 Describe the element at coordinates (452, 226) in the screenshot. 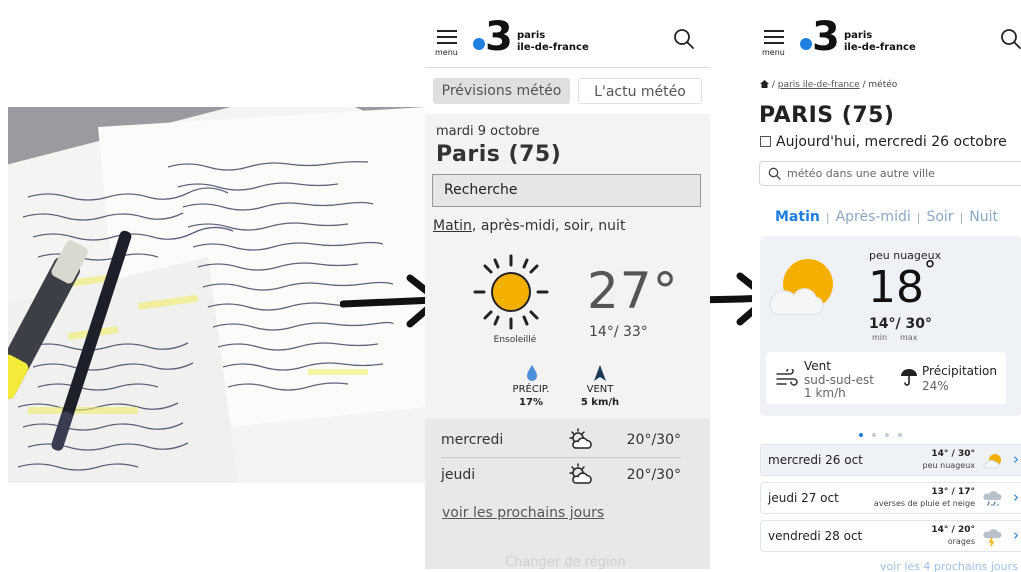

I see `period-morning-link: Matin` at that location.